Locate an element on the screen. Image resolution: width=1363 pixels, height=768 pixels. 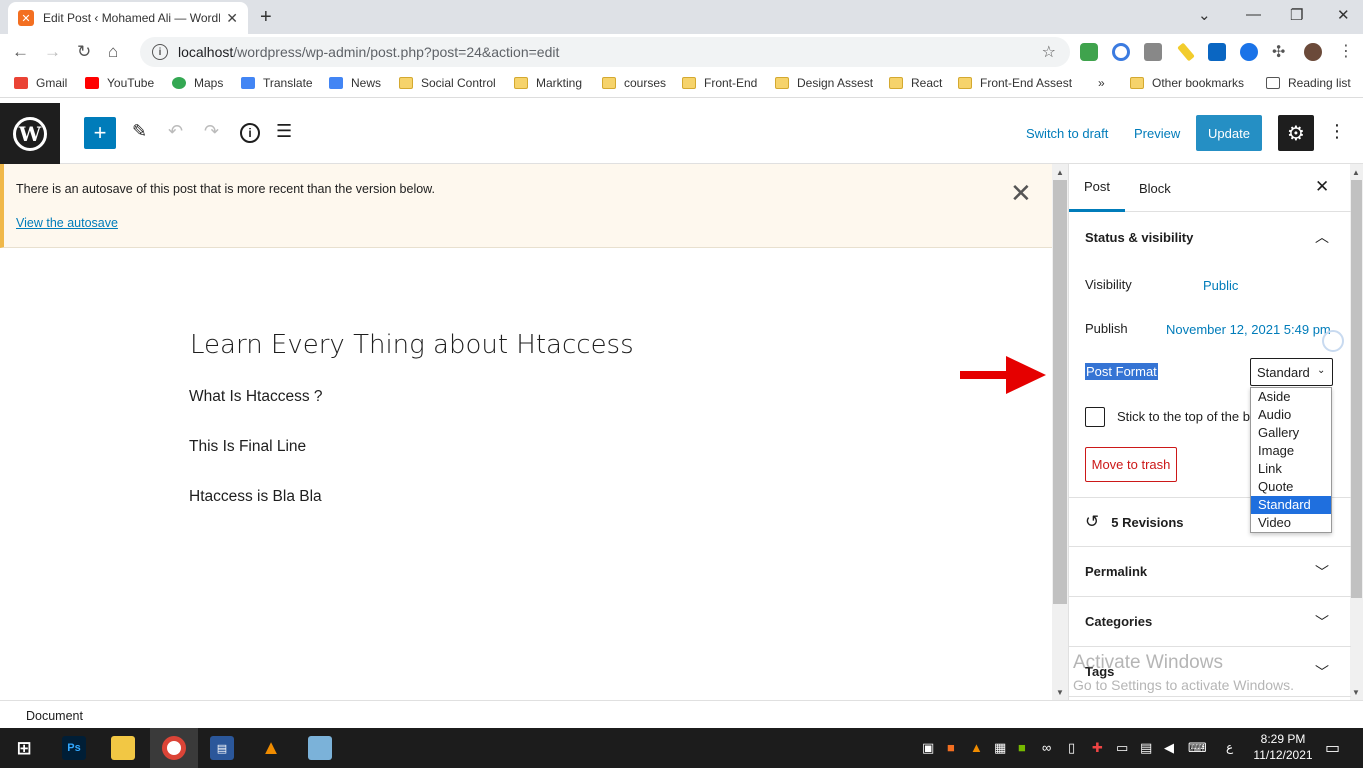
bookmark-maps: Maps is located at coordinates (197, 83).